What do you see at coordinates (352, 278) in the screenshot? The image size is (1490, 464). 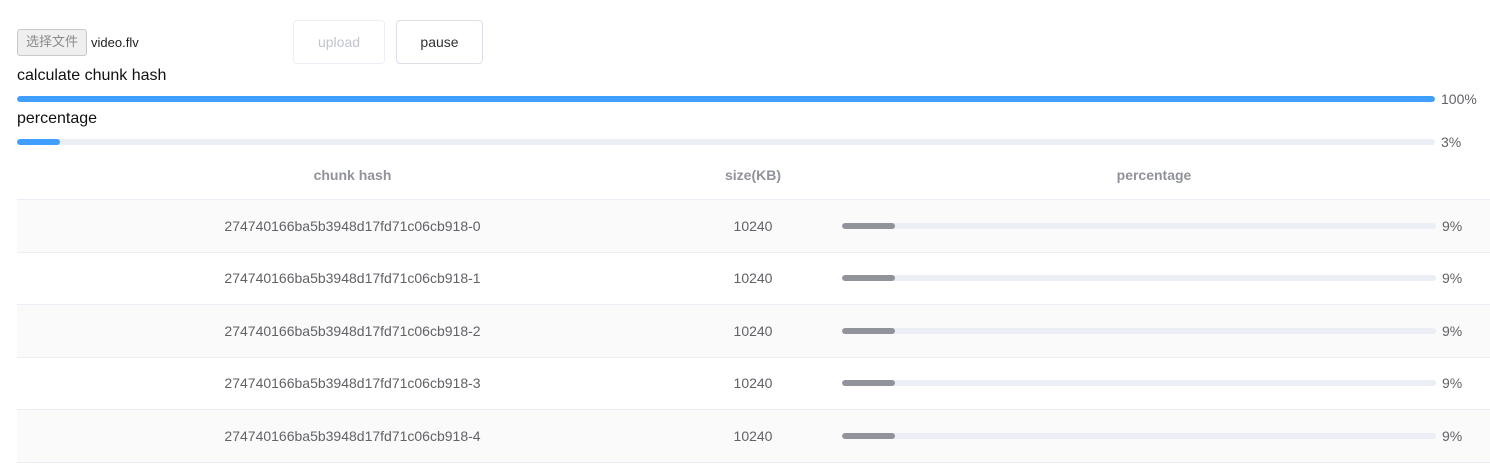 I see `chunk-hash-cell: 274740166ba5b3948d17fd71c06cb918-1` at bounding box center [352, 278].